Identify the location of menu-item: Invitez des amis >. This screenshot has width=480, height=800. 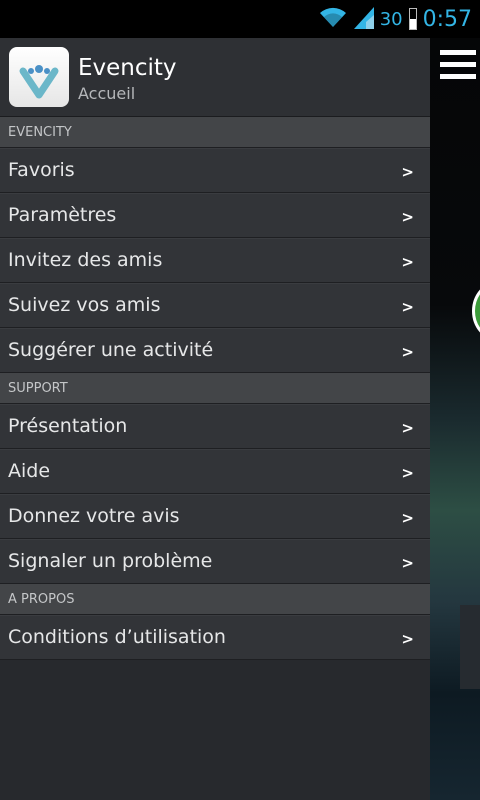
(215, 260).